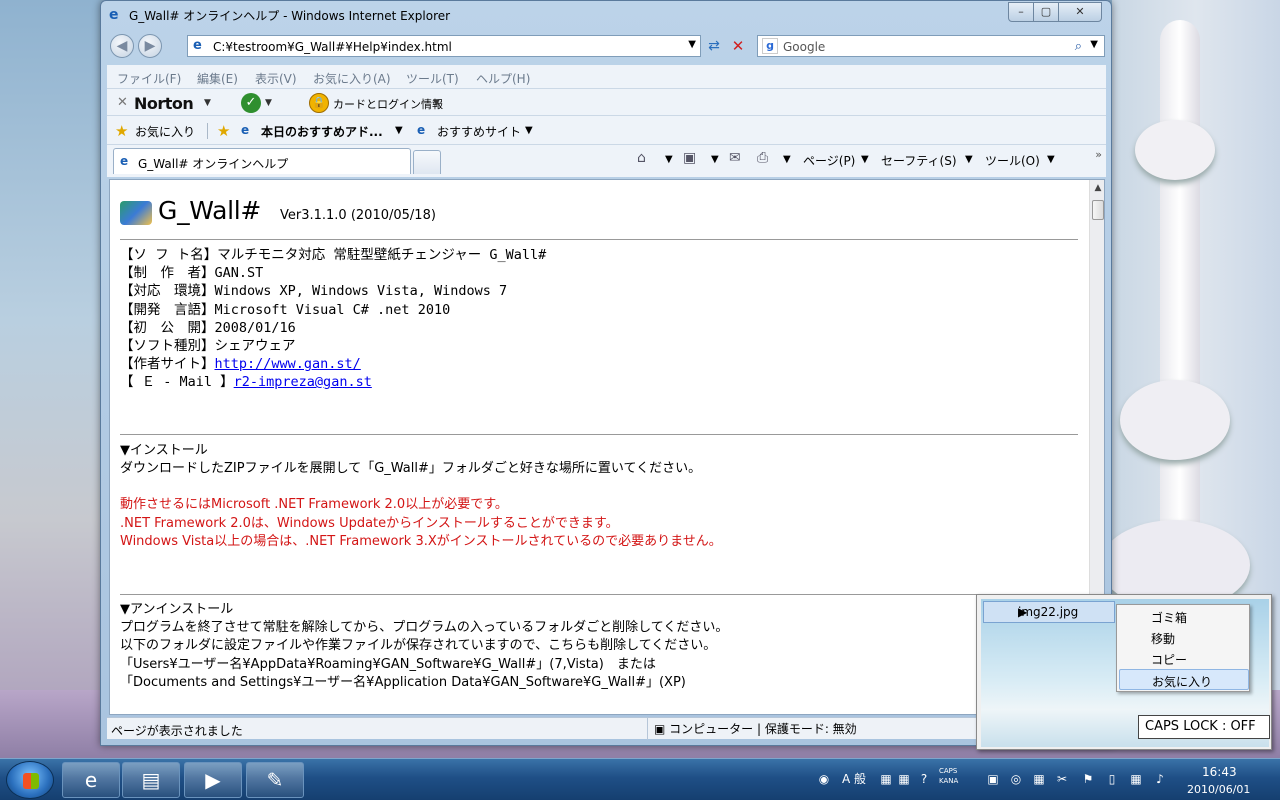  I want to click on menu-item-copy: コピー, so click(1184, 658).